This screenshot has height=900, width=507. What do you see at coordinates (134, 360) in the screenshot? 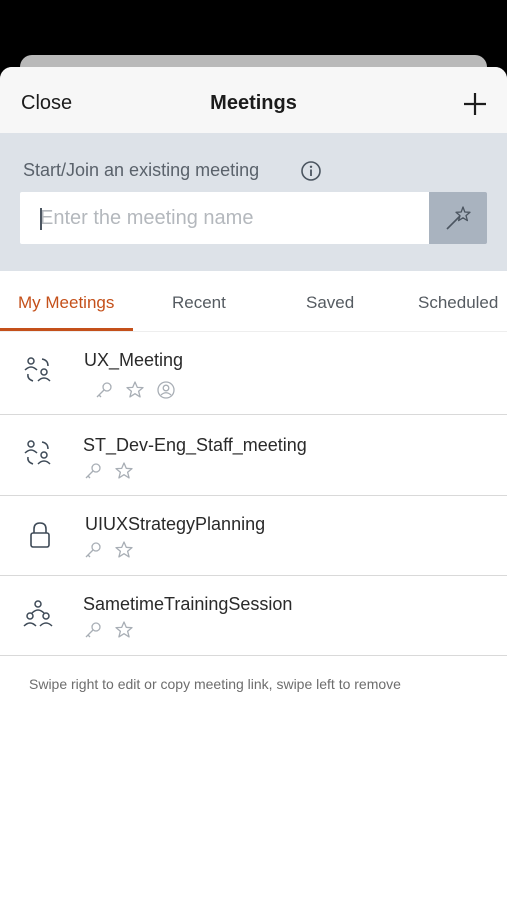
I see `meeting-name: UX_Meeting` at bounding box center [134, 360].